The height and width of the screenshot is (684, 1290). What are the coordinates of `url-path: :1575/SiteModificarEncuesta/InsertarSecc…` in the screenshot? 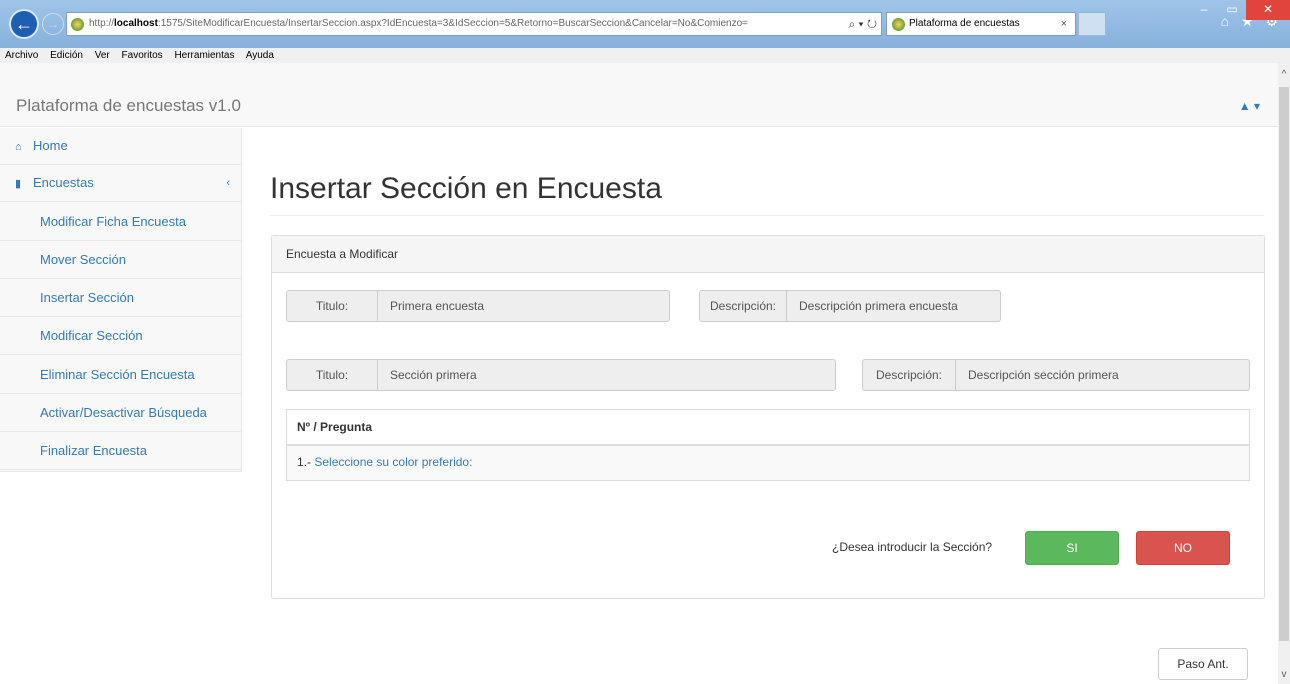 It's located at (452, 23).